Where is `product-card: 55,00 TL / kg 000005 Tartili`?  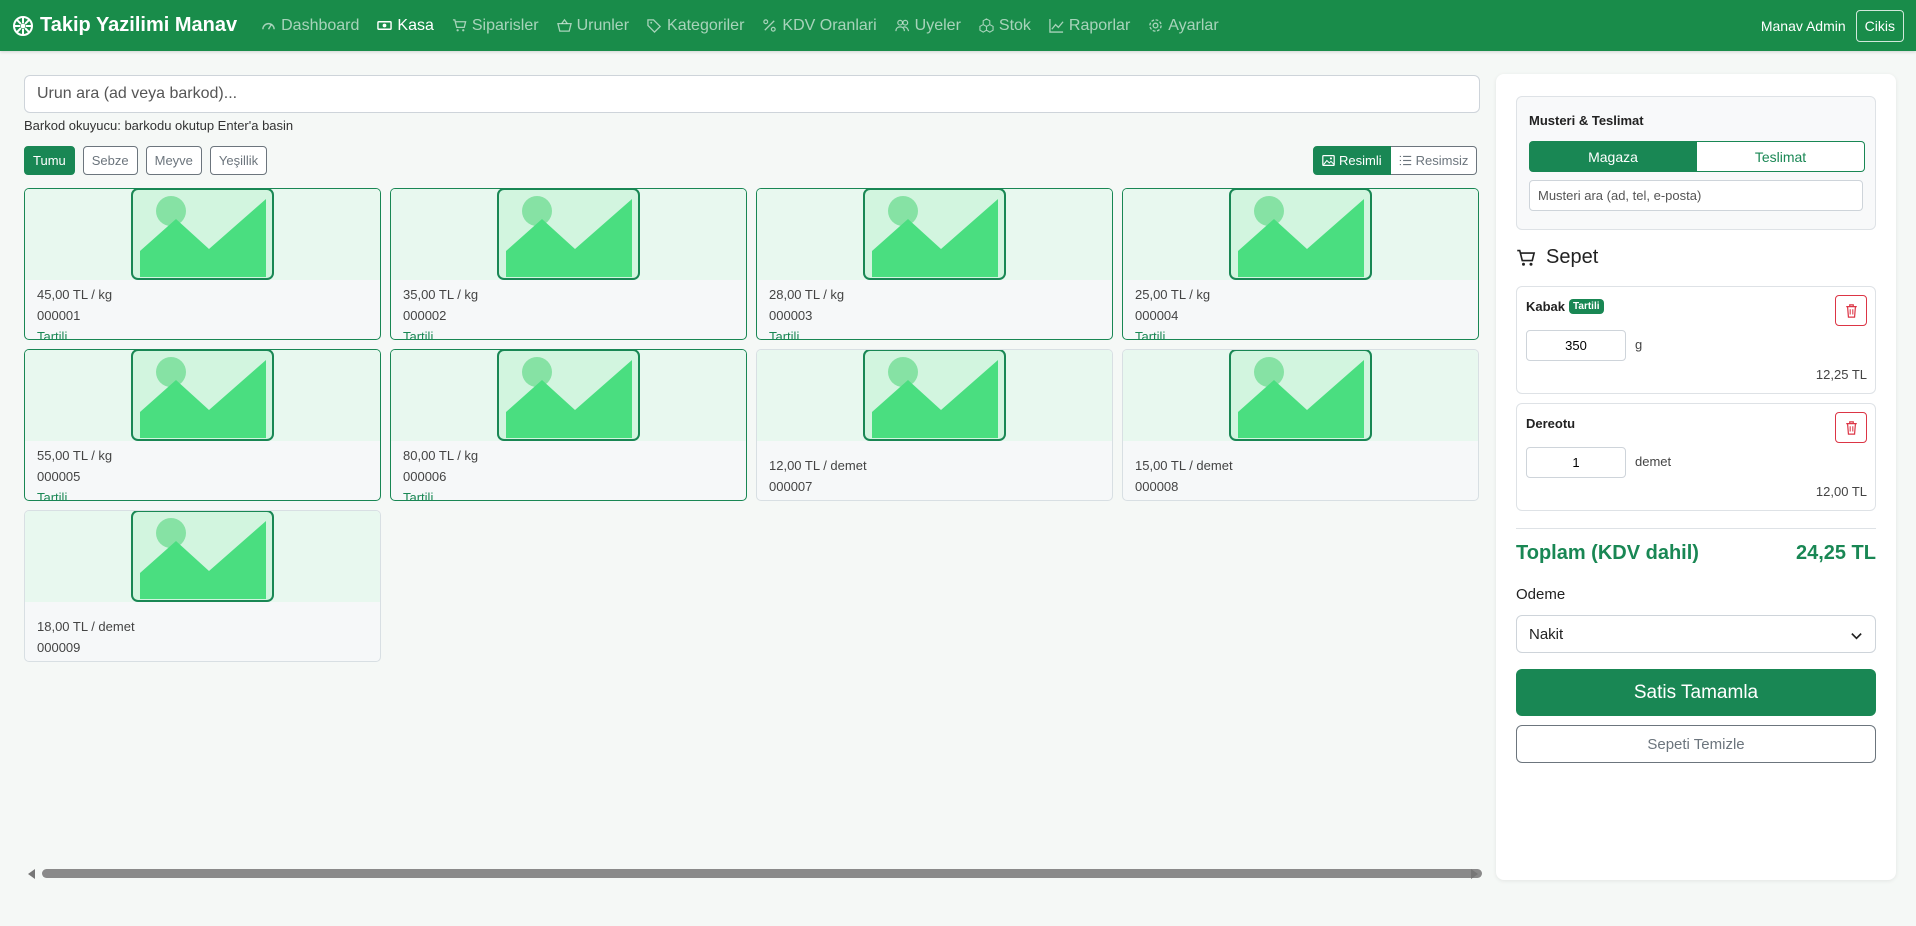 product-card: 55,00 TL / kg 000005 Tartili is located at coordinates (202, 425).